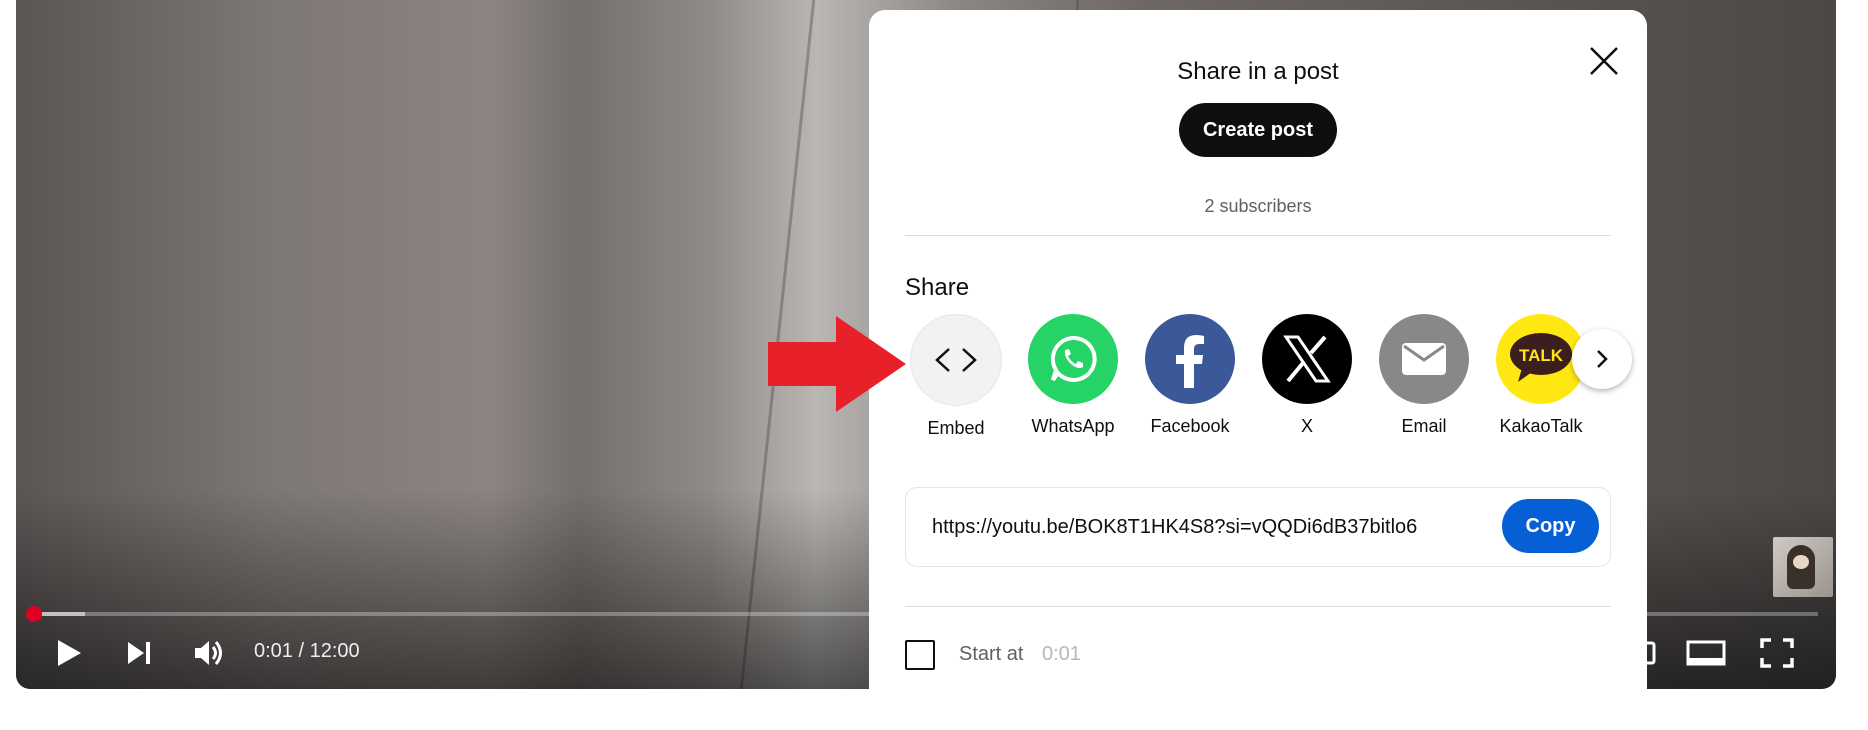 The height and width of the screenshot is (730, 1868). I want to click on volume-icon, so click(208, 653).